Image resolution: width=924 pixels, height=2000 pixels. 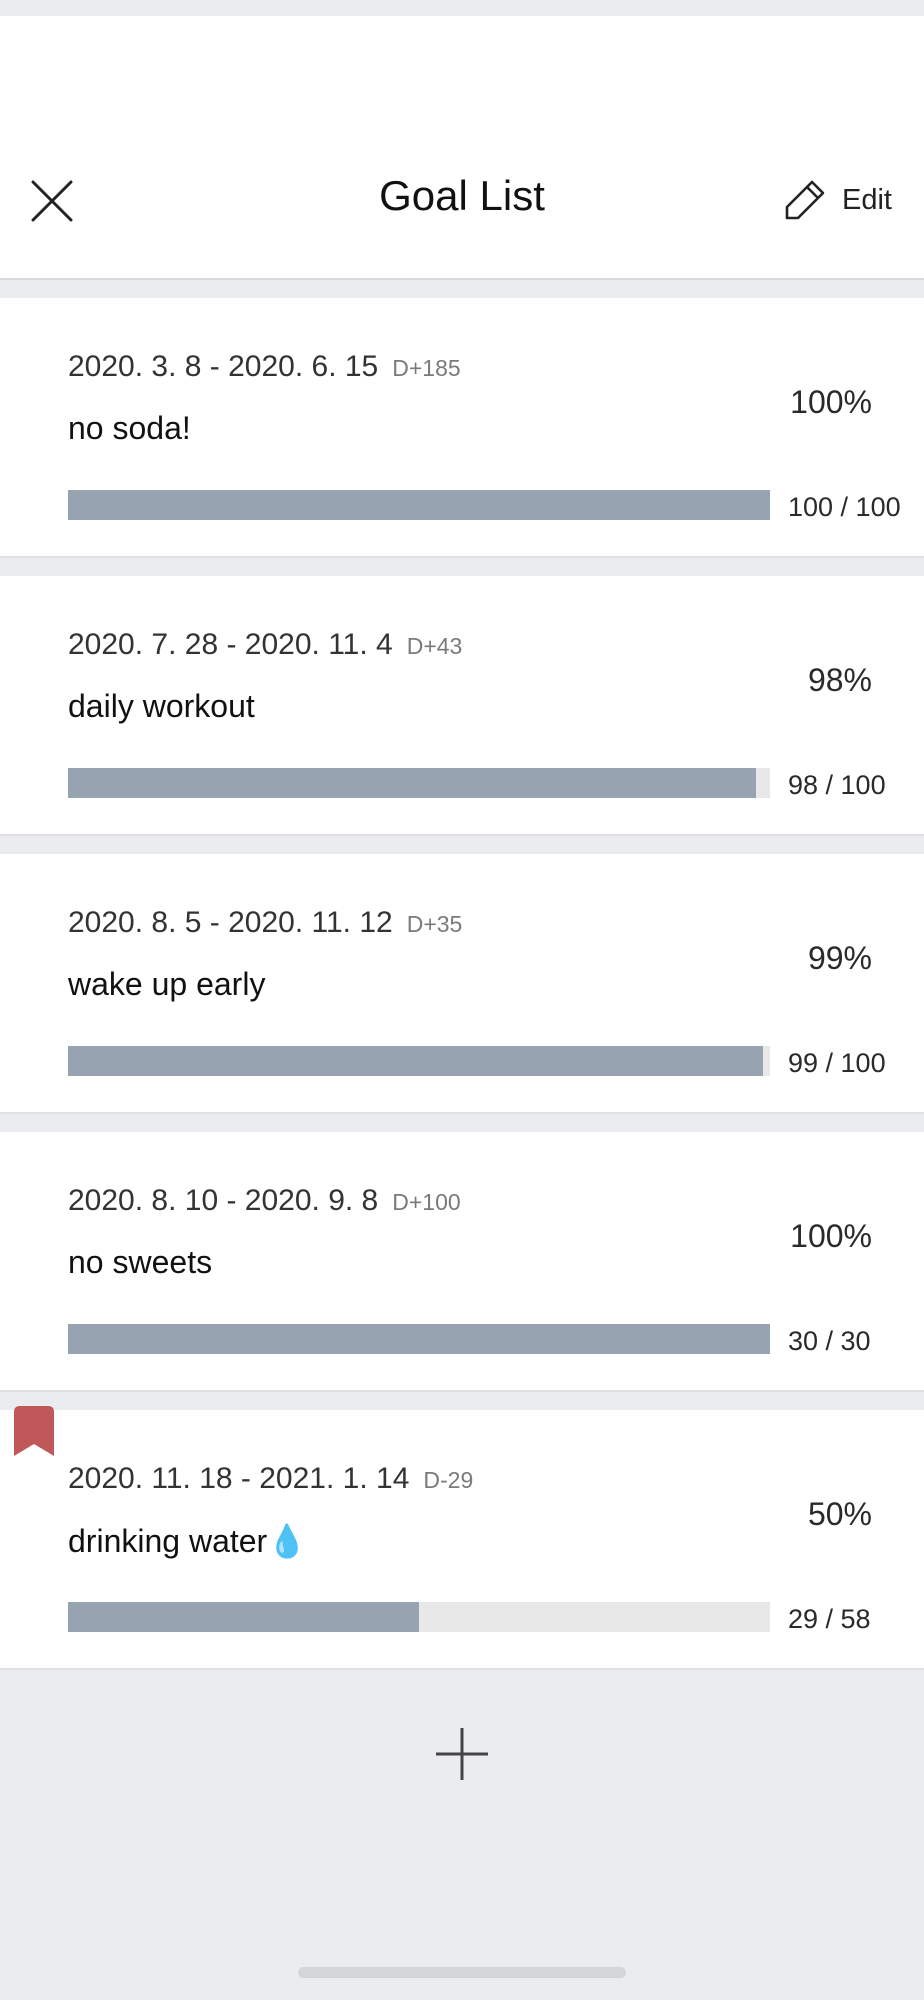 What do you see at coordinates (829, 1619) in the screenshot?
I see `goal-count: 29 / 58` at bounding box center [829, 1619].